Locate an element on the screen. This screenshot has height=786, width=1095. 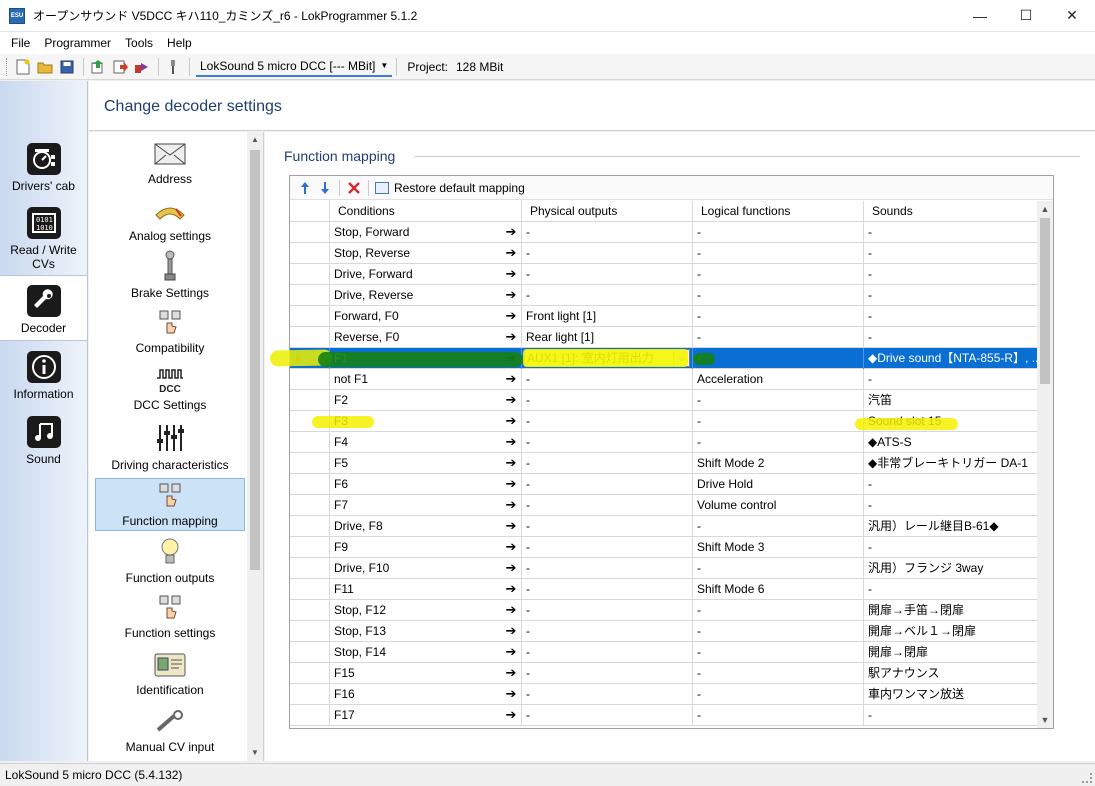
read-decoder-icon is located at coordinates (98, 67).